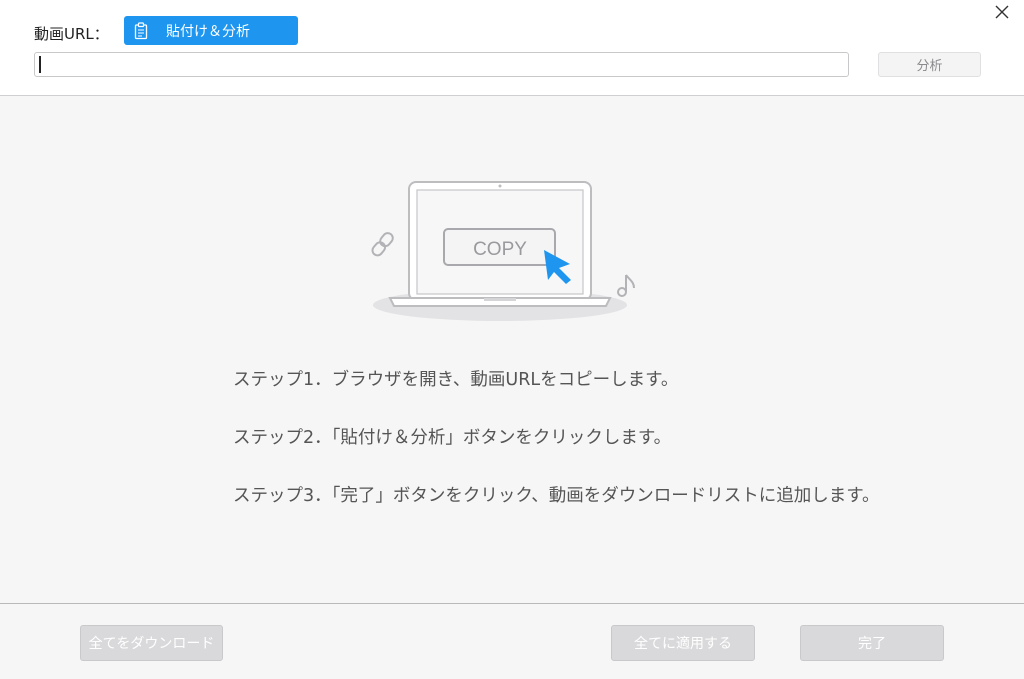 The height and width of the screenshot is (679, 1024). Describe the element at coordinates (456, 380) in the screenshot. I see `step-1: ステップ1．ブラウザを開き、動画URLをコピーします。` at that location.